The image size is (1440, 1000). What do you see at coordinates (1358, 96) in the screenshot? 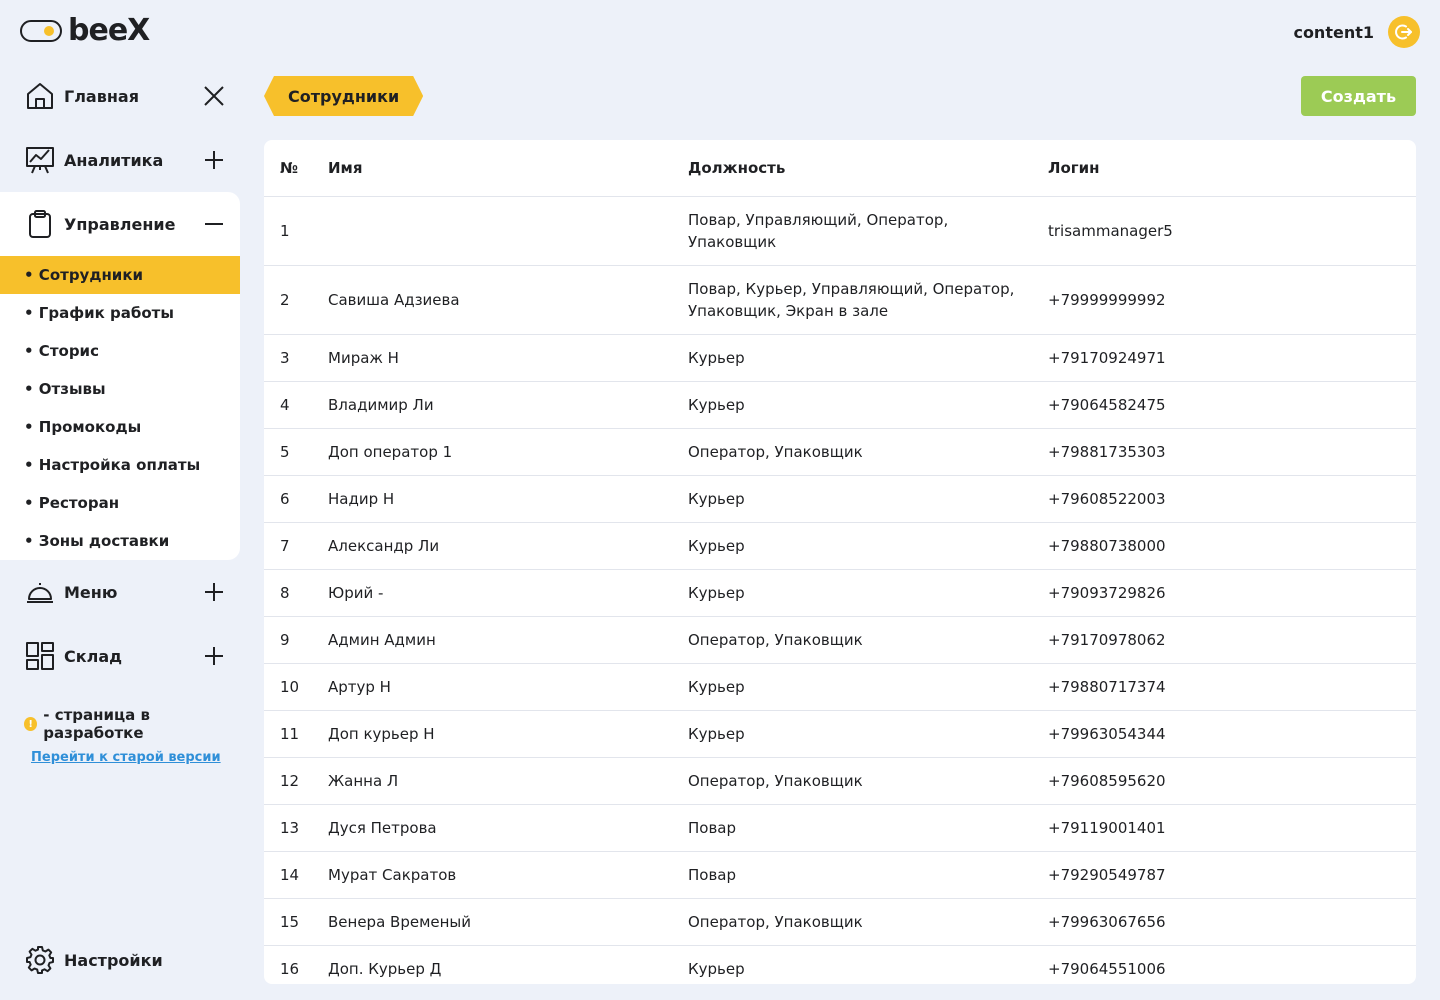
I see `create-button: Создать` at bounding box center [1358, 96].